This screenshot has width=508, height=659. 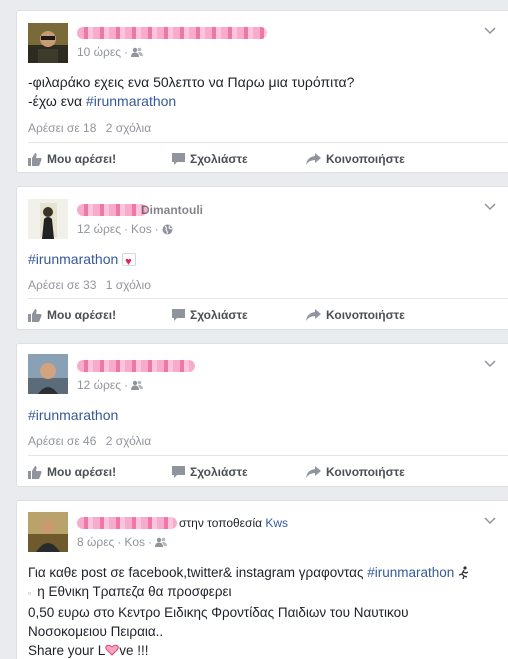 What do you see at coordinates (134, 591) in the screenshot?
I see `post-line-text: η Εθνικη Τραπεζα θα προσφερει` at bounding box center [134, 591].